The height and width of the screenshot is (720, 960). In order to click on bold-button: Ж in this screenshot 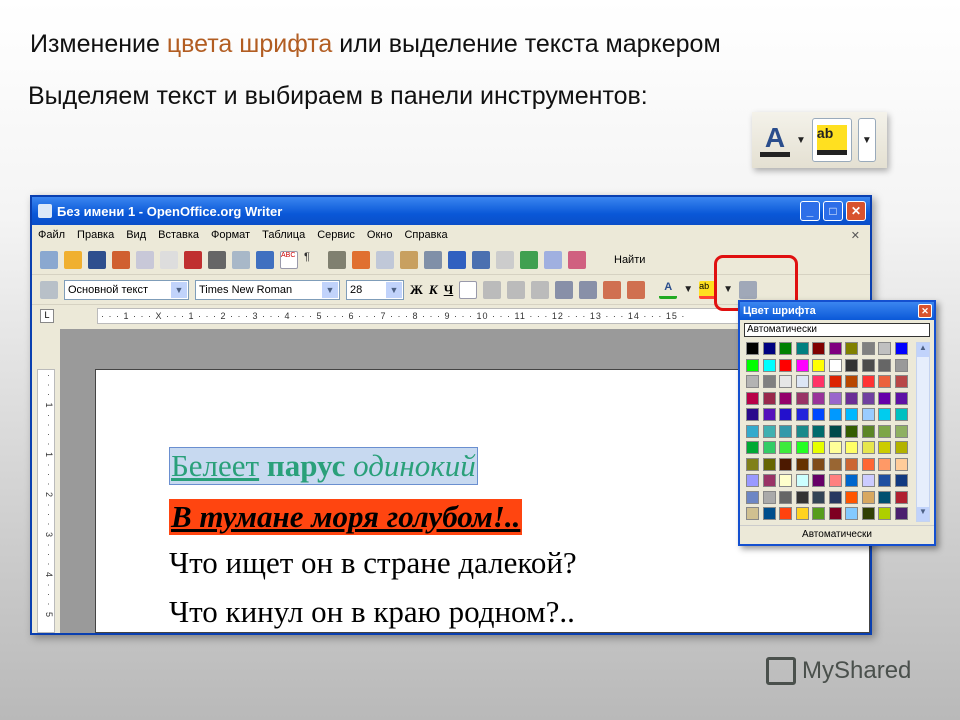, I will do `click(416, 290)`.